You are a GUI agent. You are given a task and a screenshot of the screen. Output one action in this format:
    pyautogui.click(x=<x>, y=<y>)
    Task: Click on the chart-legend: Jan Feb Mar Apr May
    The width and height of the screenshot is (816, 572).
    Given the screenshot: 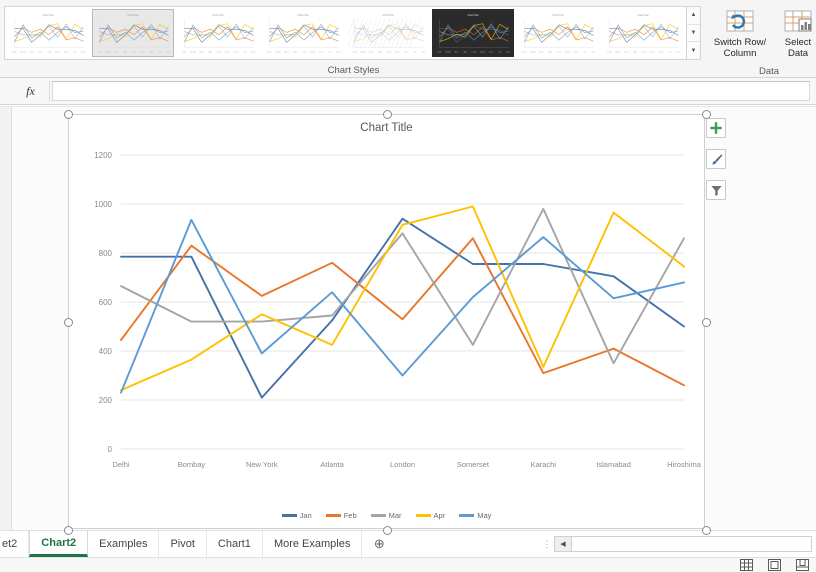 What is the action you would take?
    pyautogui.click(x=386, y=515)
    